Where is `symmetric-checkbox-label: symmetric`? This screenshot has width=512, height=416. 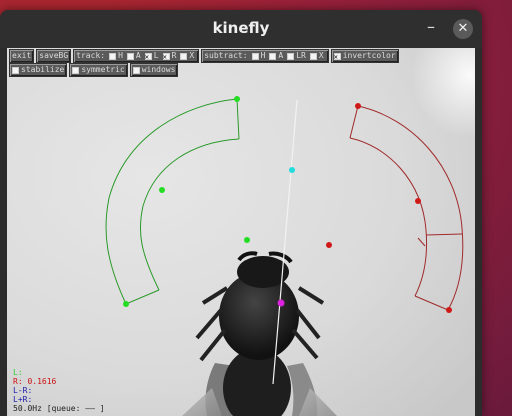
symmetric-checkbox-label: symmetric is located at coordinates (103, 69).